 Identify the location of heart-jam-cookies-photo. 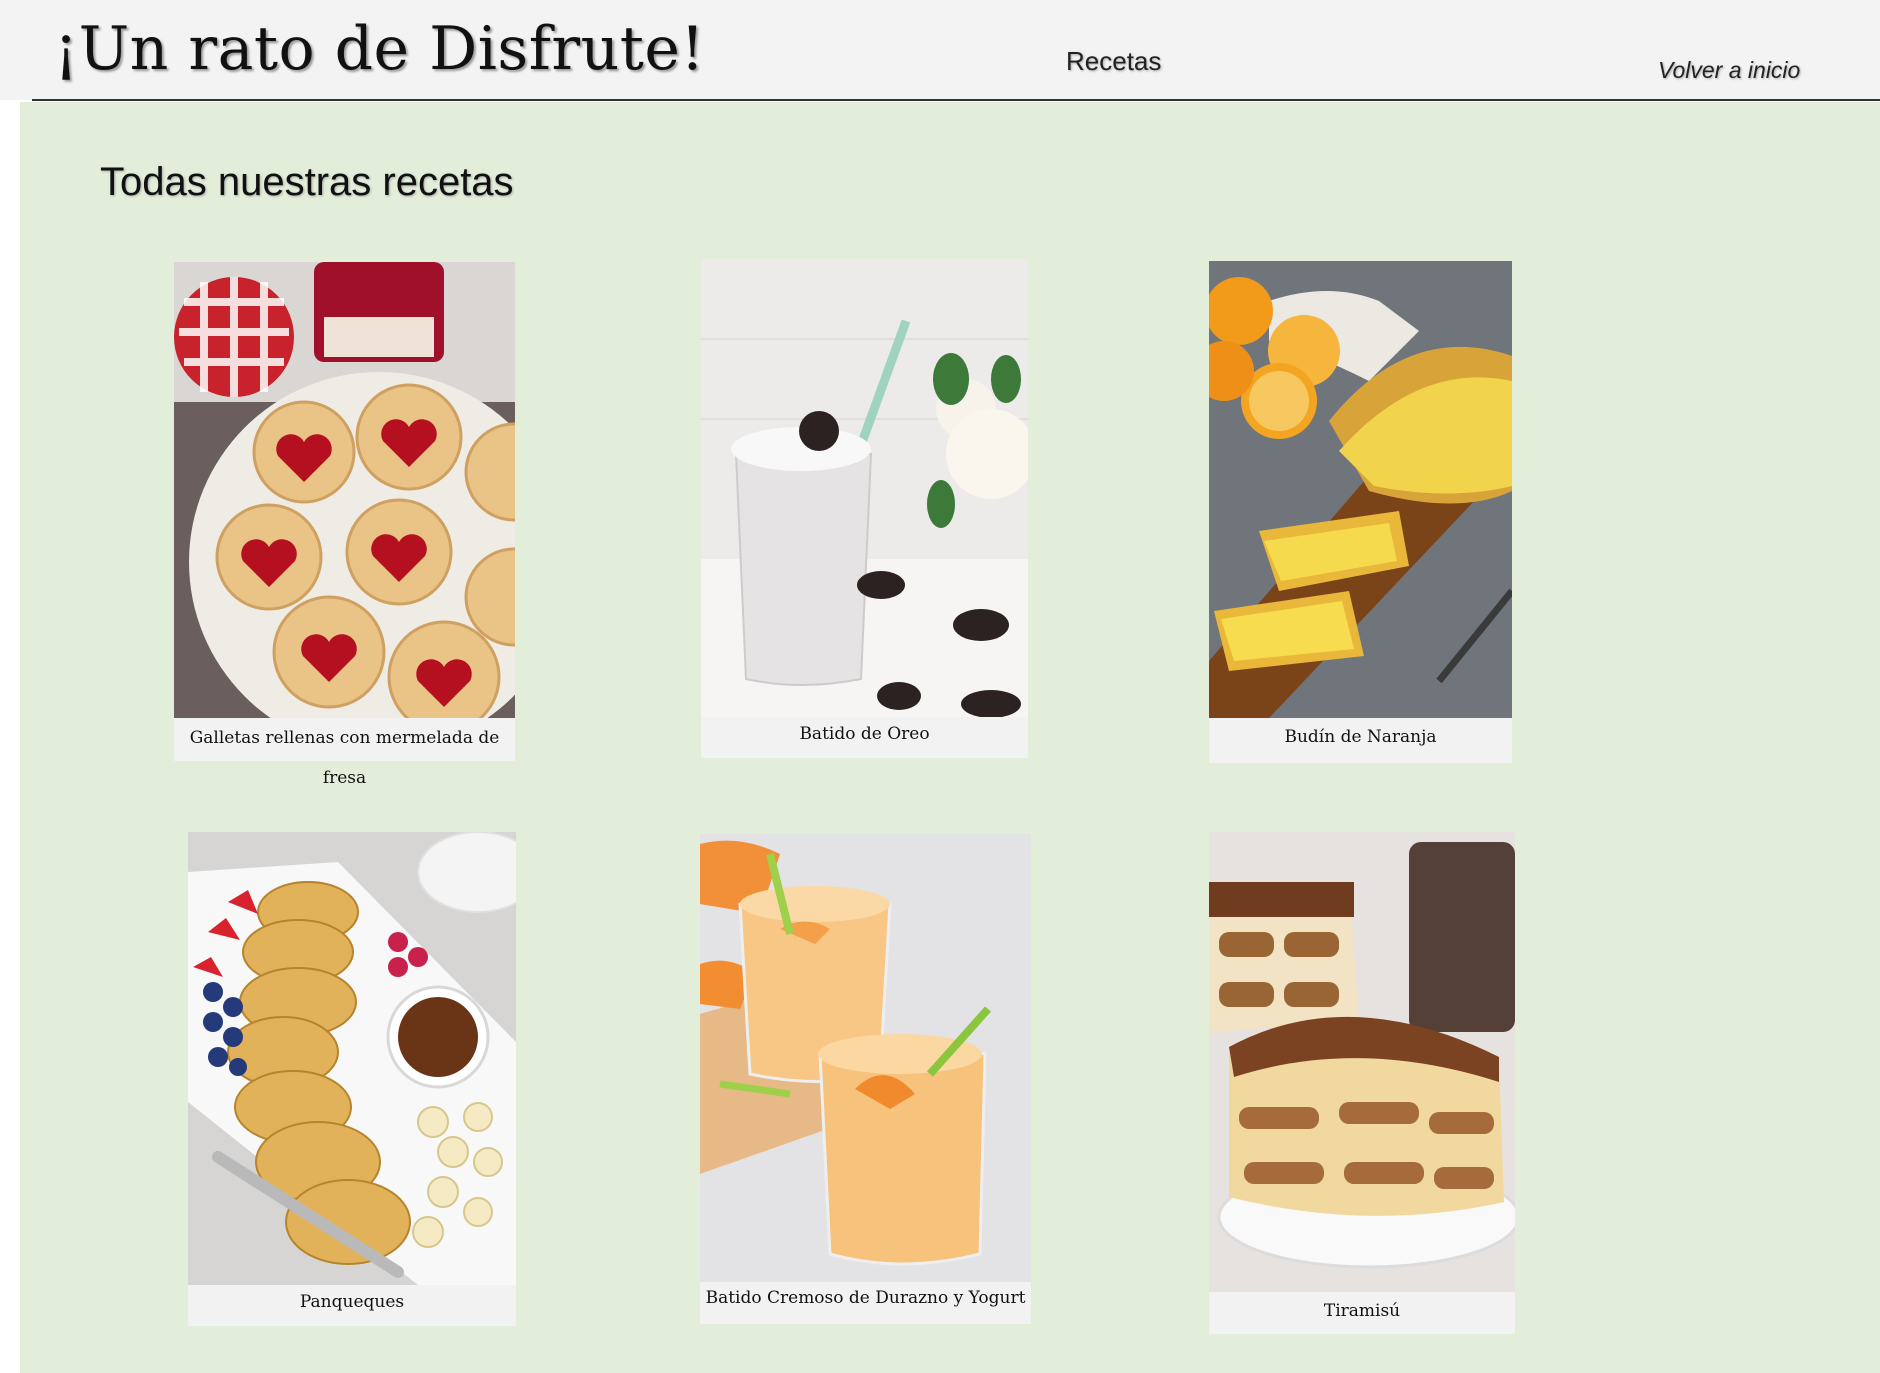
(344, 490).